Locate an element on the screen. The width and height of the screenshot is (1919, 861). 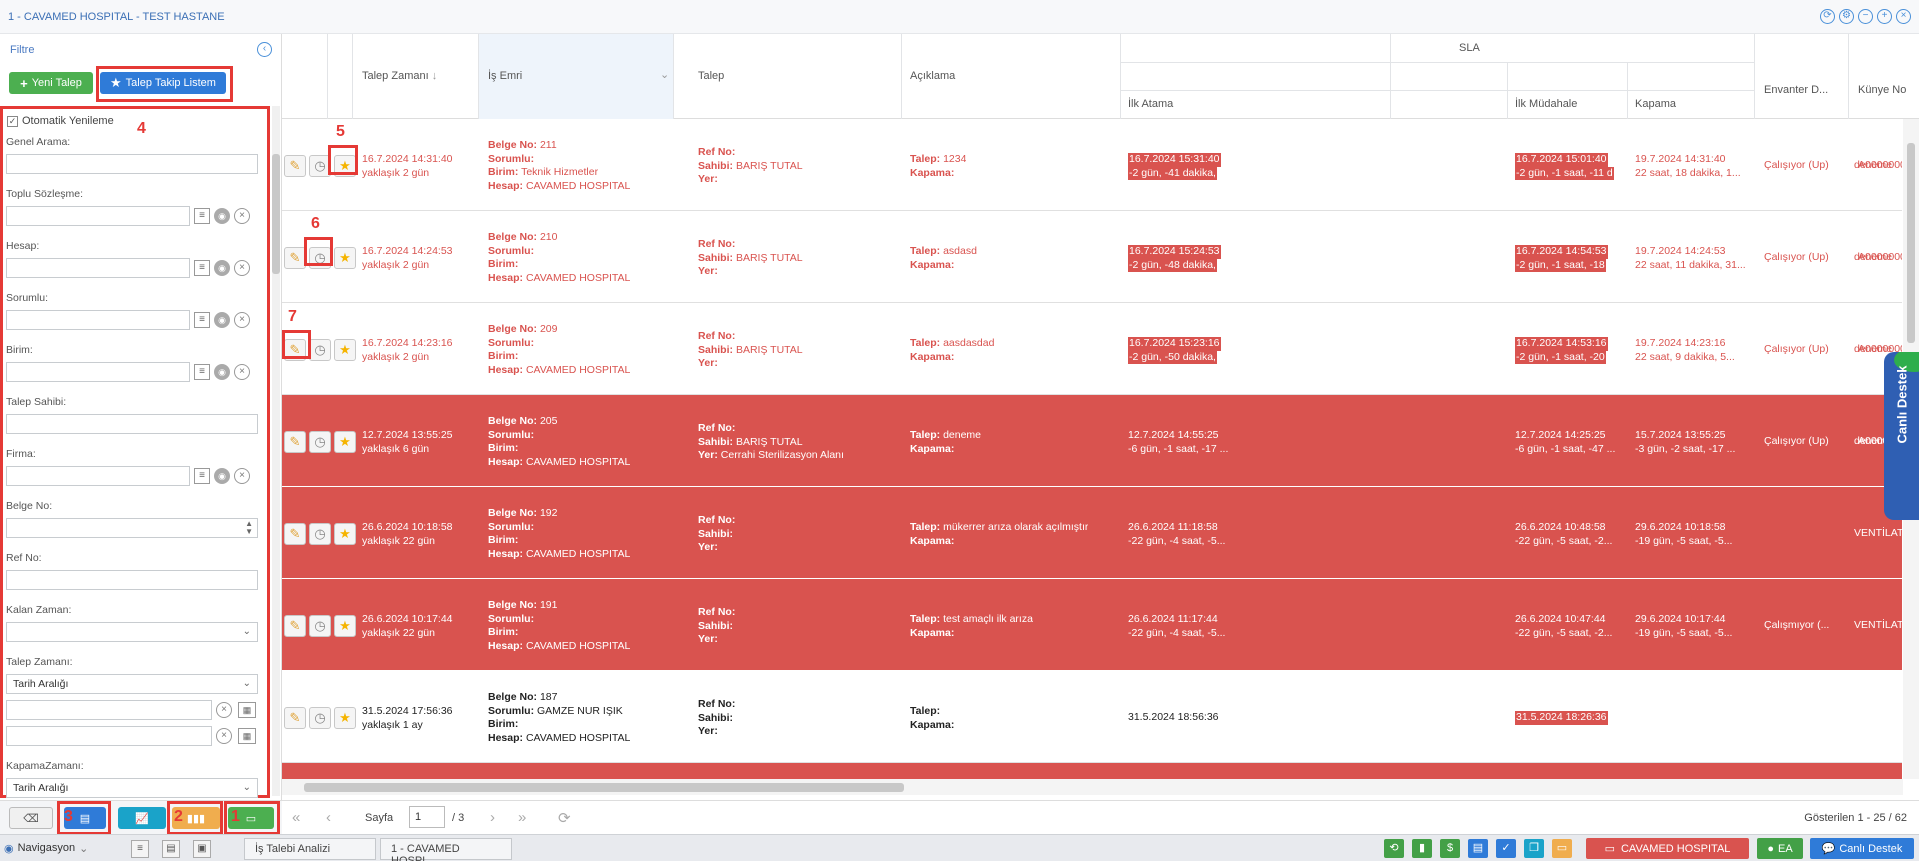
maximize-icon: + is located at coordinates (1884, 16).